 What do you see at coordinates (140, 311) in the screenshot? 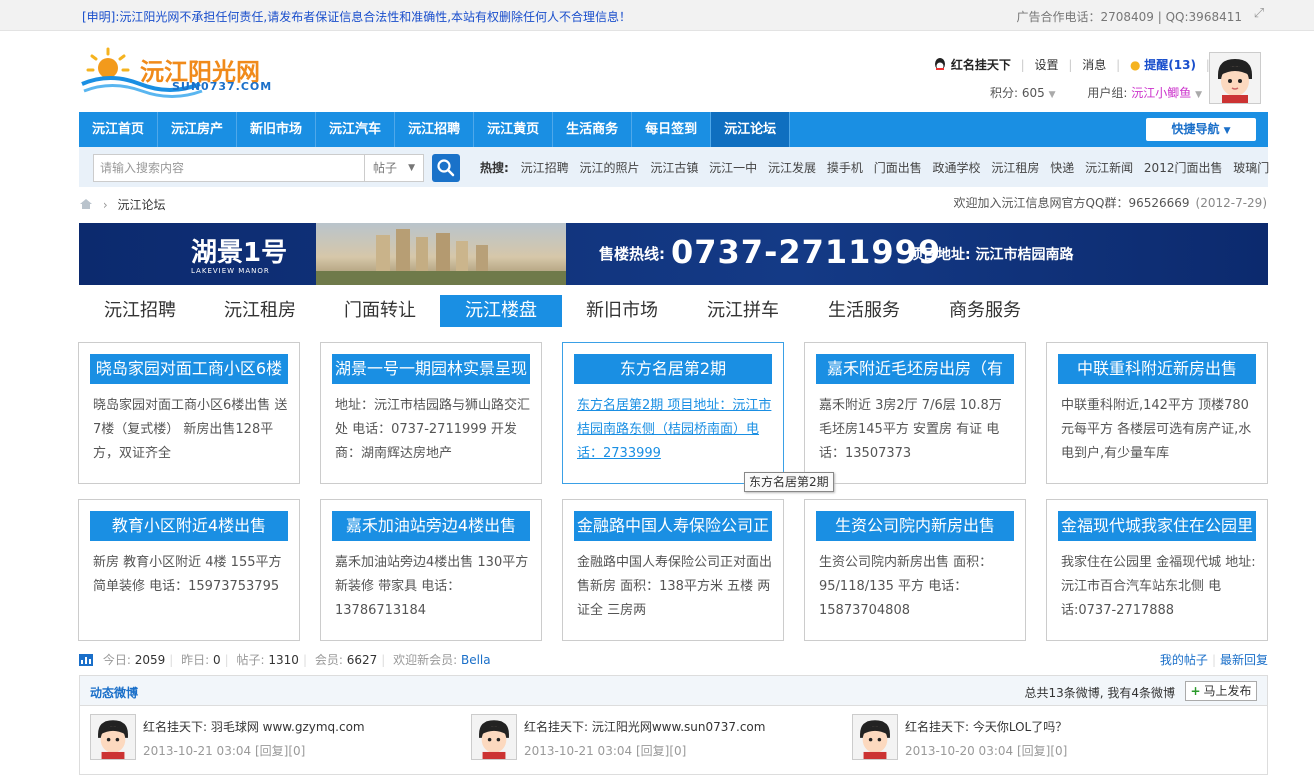
I see `tab-jobs: 沅江招聘` at bounding box center [140, 311].